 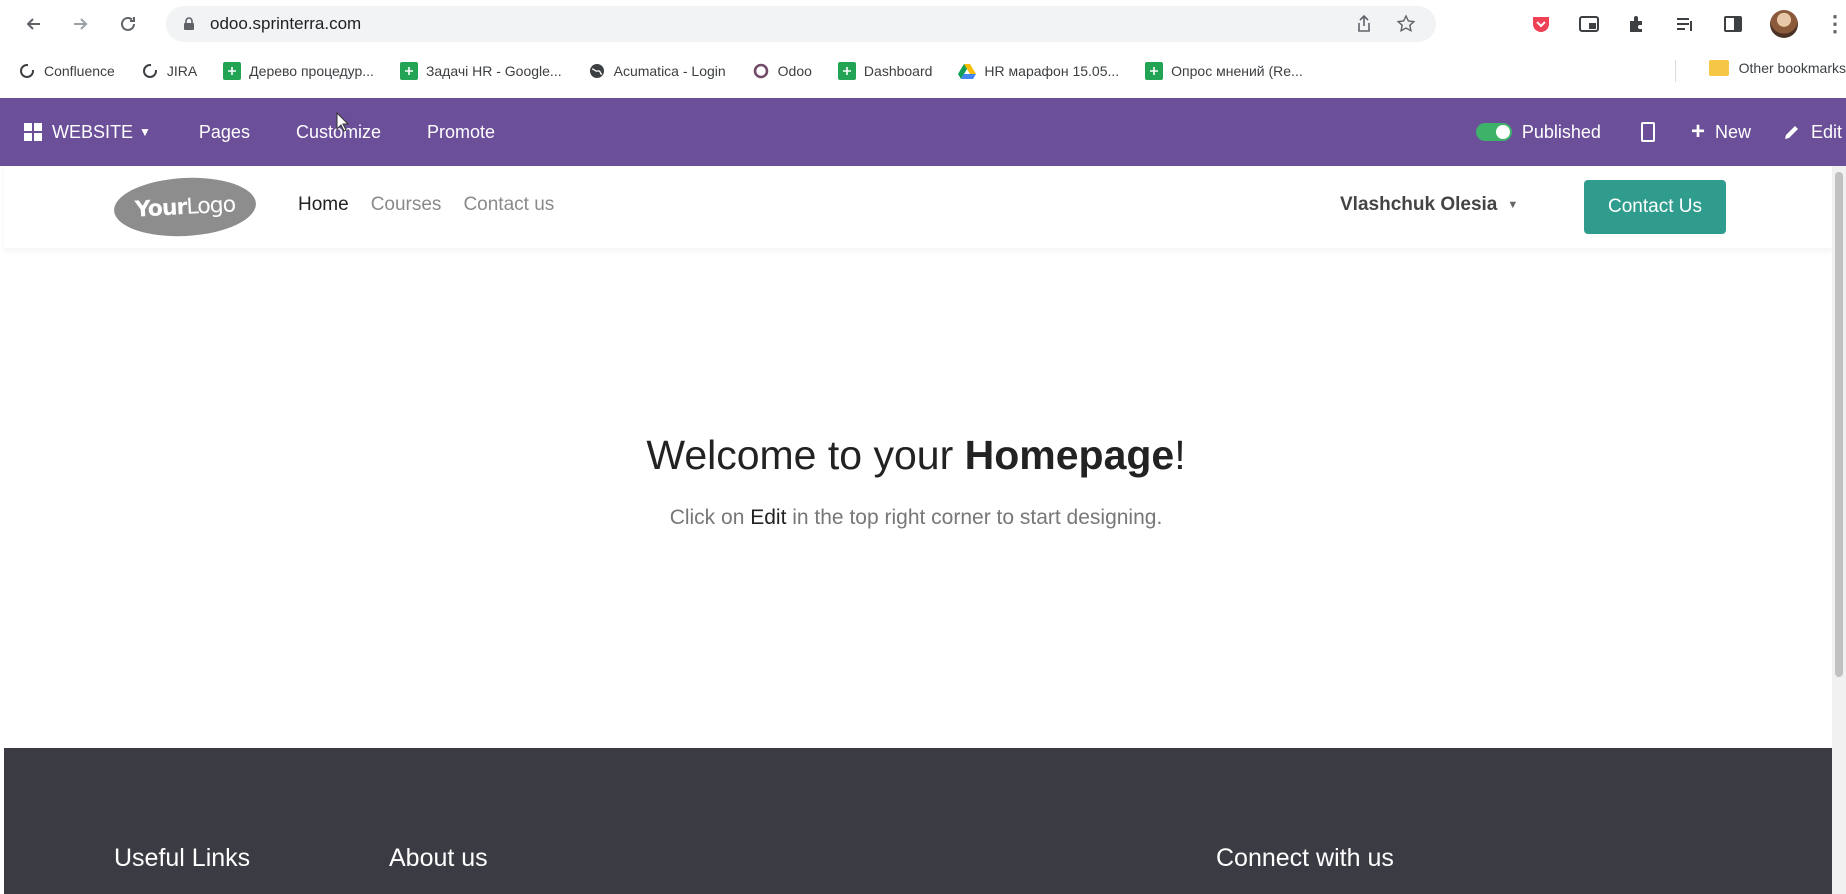 I want to click on folder-icon, so click(x=1718, y=68).